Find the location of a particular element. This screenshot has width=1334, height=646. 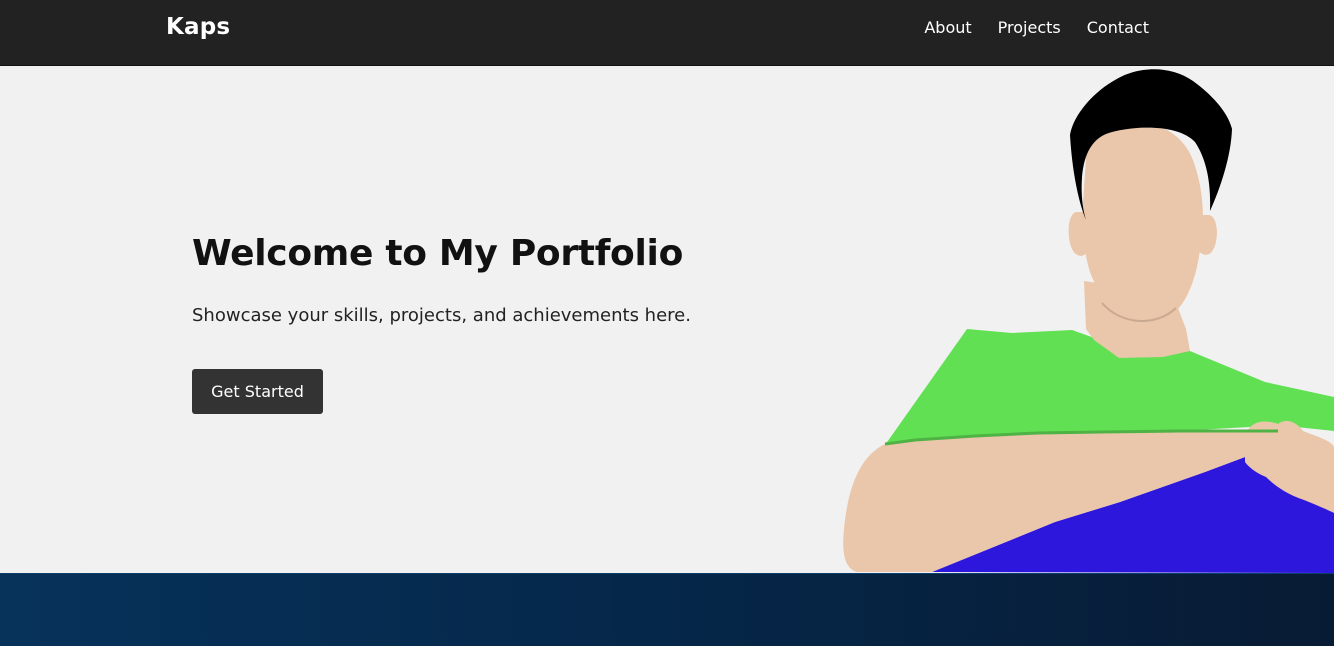

nav-links: About Projects Contact is located at coordinates (1036, 27).